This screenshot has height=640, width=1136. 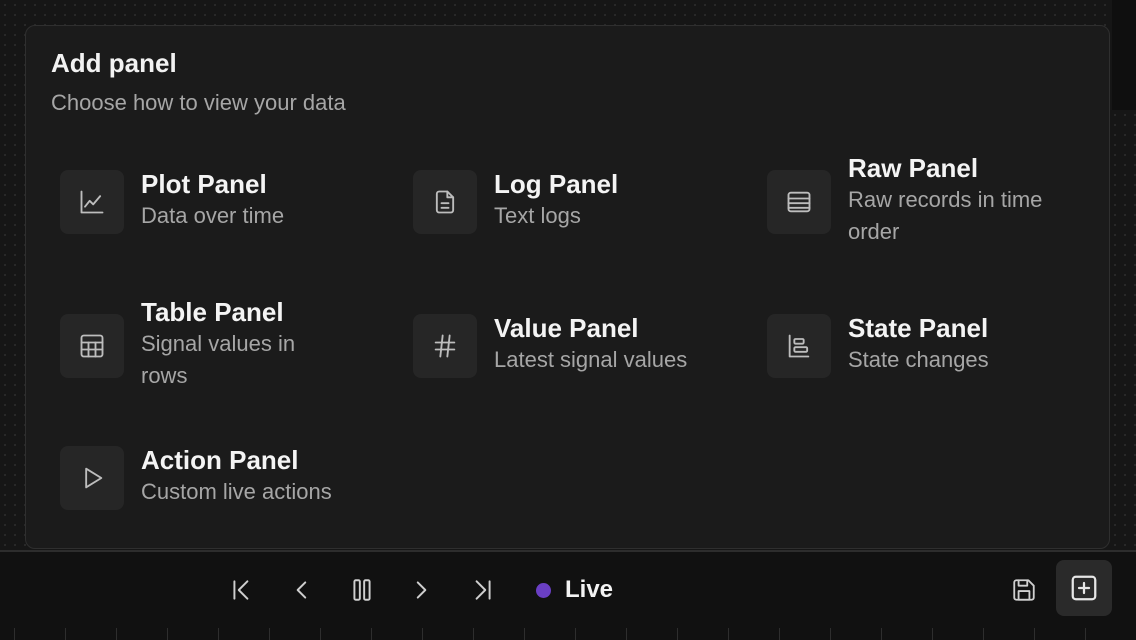 I want to click on live-label: Live, so click(x=589, y=589).